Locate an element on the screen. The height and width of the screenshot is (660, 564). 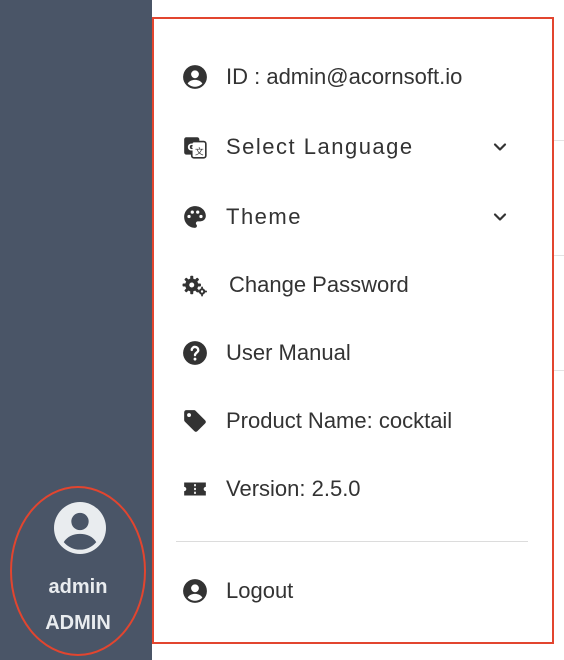
menu-item-select-language: G文 Select Language is located at coordinates (353, 147).